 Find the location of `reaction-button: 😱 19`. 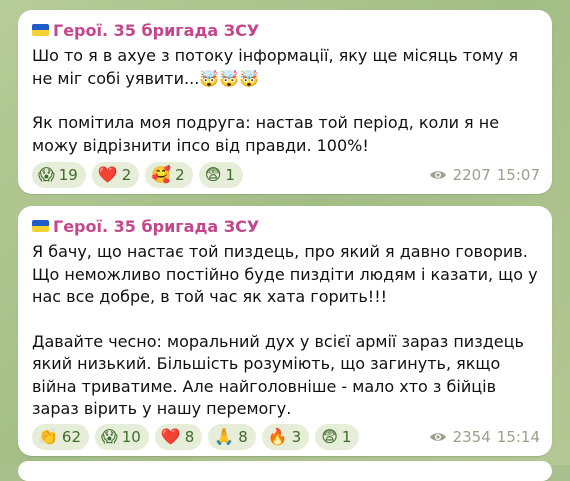

reaction-button: 😱 19 is located at coordinates (59, 175).